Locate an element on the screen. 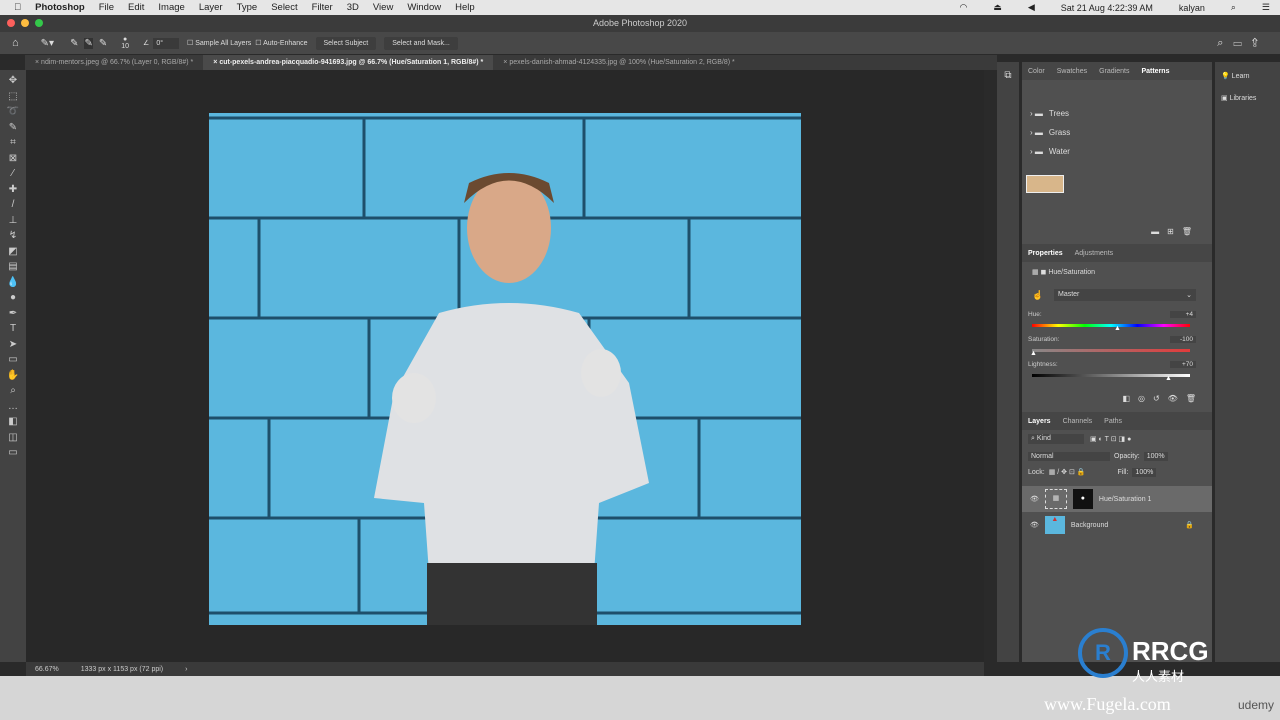  pattern-actions-icons: ▬⊞🗑 is located at coordinates (1175, 231).